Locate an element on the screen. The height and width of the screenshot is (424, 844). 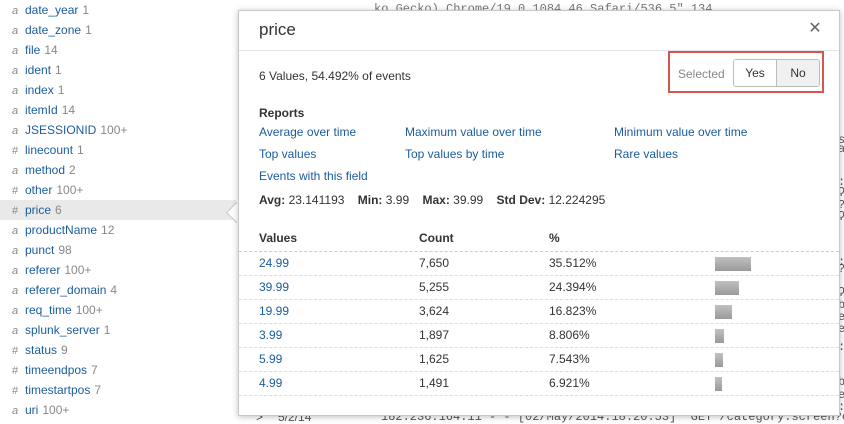
field-item: a req_time 100+ is located at coordinates (118, 310).